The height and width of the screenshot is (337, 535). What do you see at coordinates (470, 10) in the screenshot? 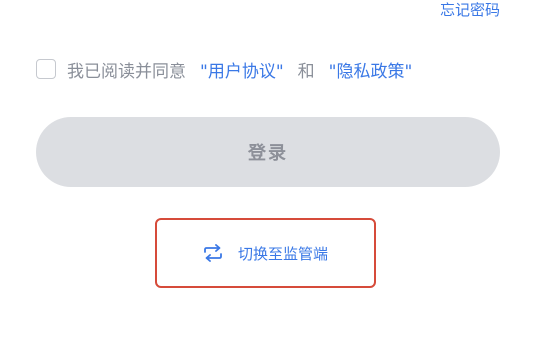
I see `forgot-password-link: 忘记密码` at bounding box center [470, 10].